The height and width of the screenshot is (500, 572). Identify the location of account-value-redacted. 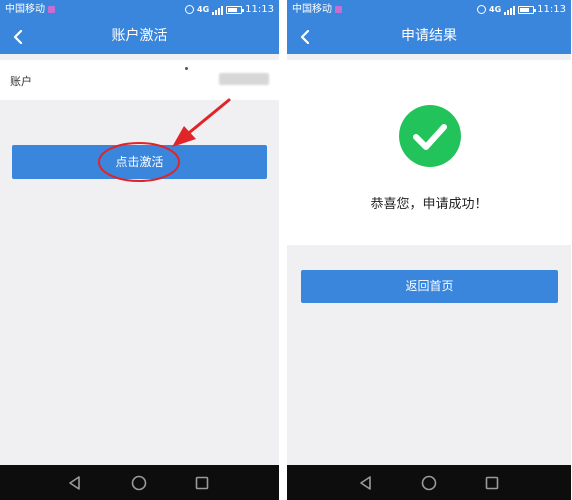
(244, 79).